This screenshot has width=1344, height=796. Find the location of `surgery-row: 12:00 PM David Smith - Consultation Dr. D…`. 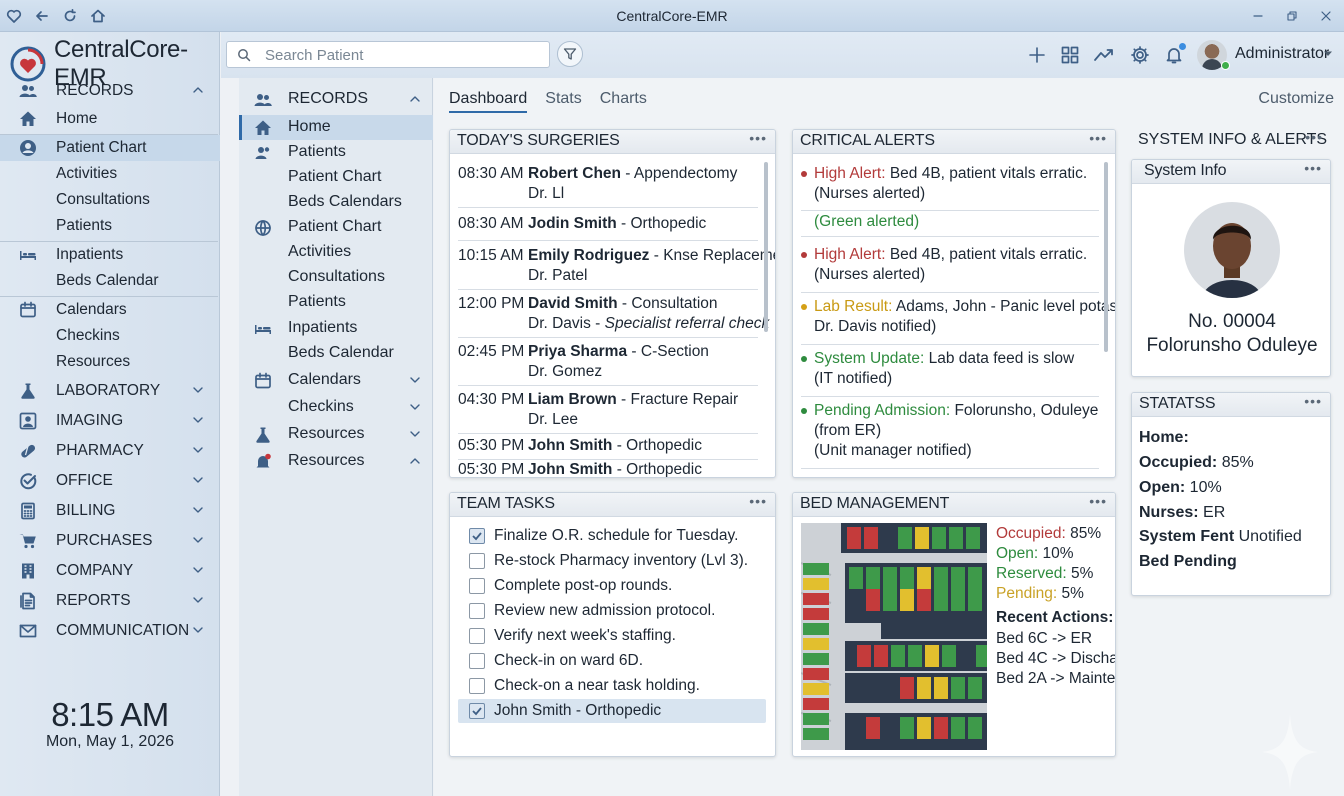

surgery-row: 12:00 PM David Smith - Consultation Dr. D… is located at coordinates (613, 316).